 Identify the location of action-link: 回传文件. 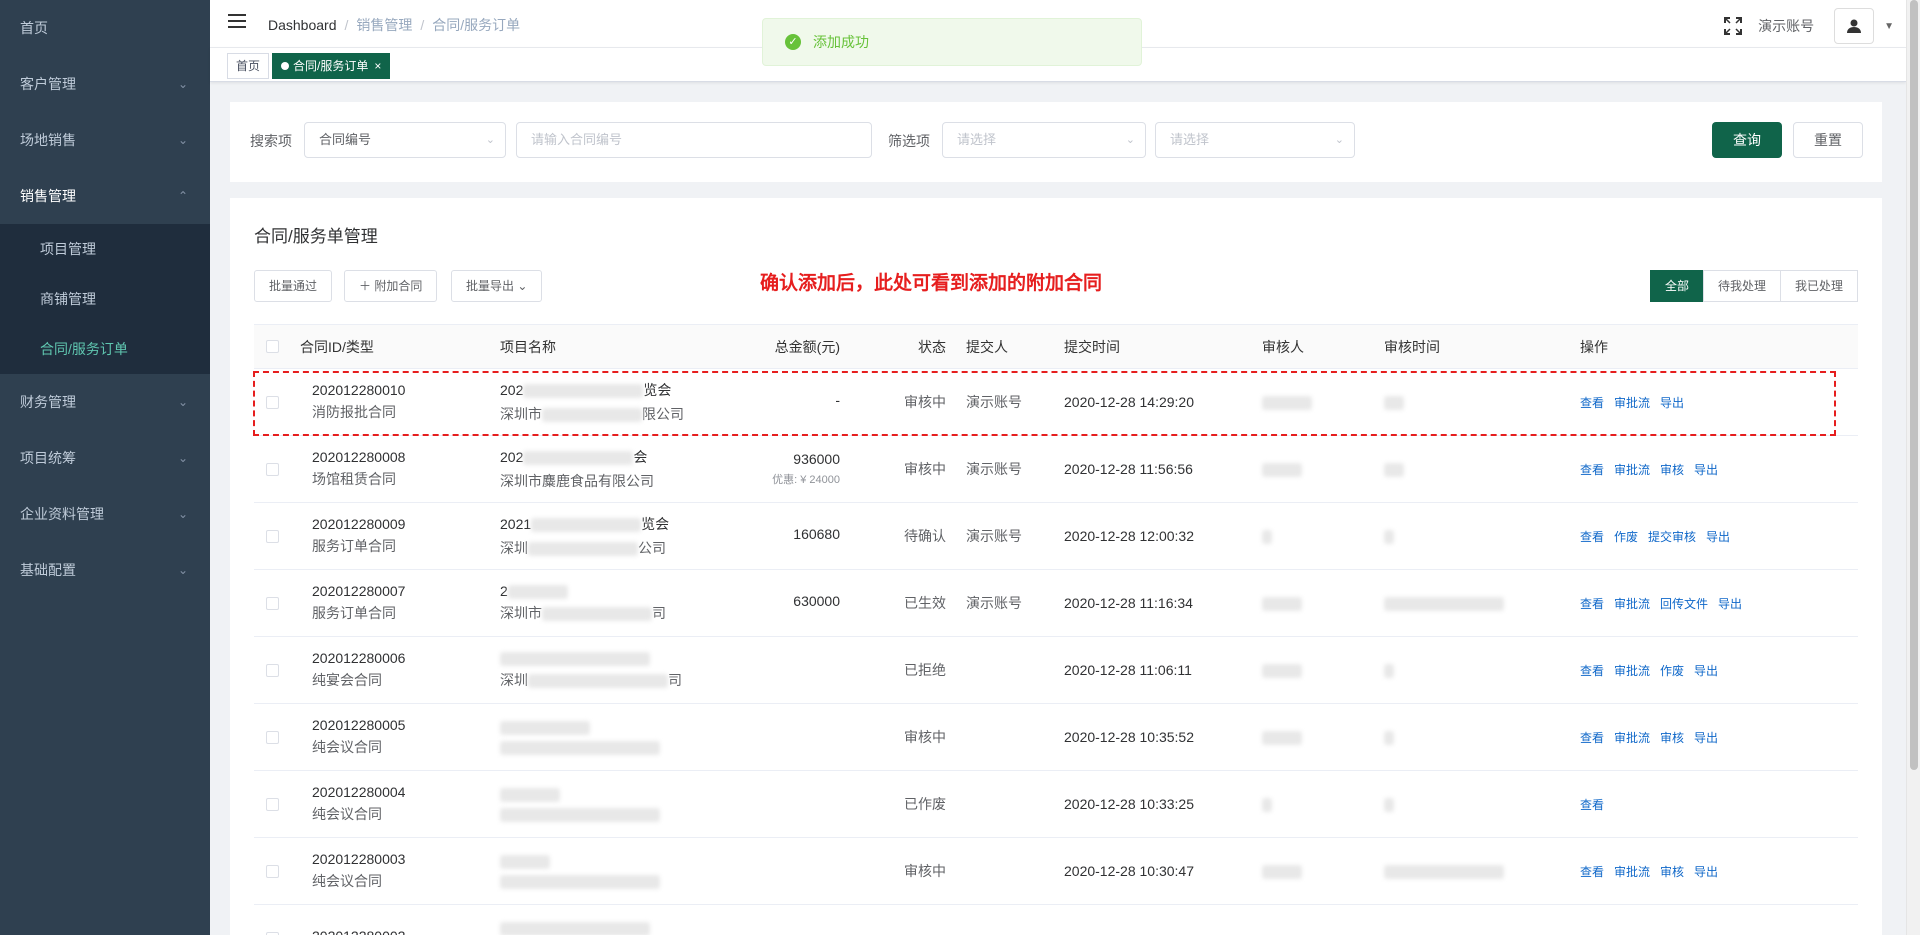
(1684, 604).